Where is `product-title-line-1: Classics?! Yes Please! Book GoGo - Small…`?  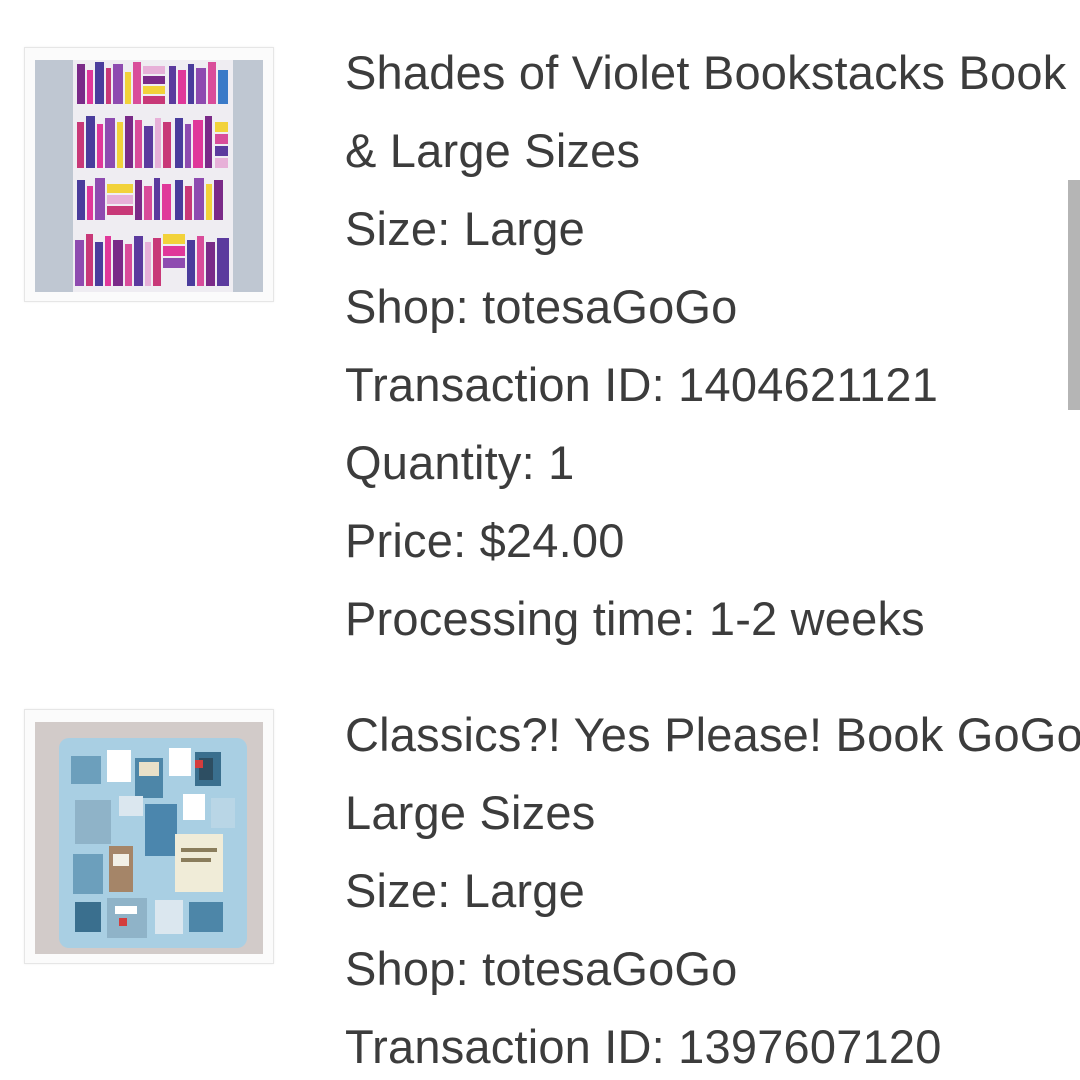
product-title-line-1: Classics?! Yes Please! Book GoGo - Small… is located at coordinates (712, 735).